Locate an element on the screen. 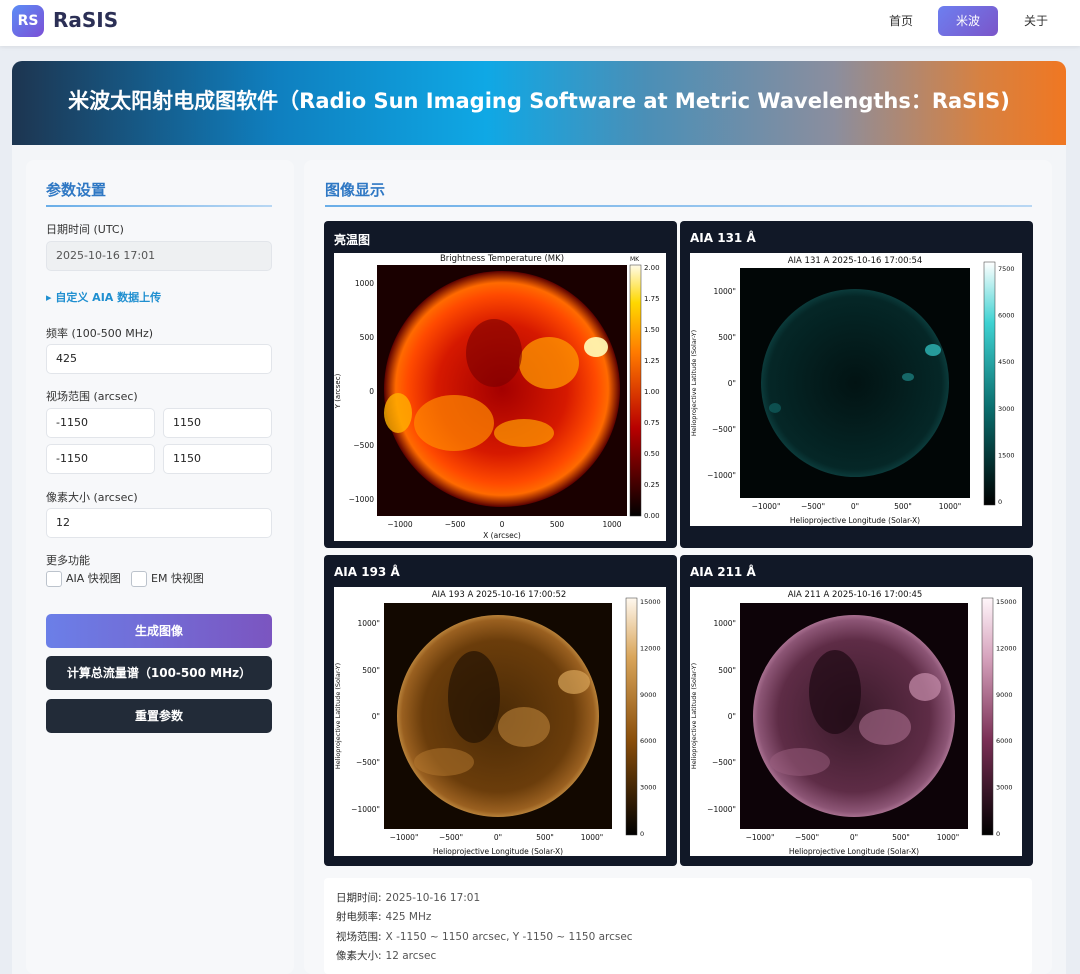 The image size is (1080, 974). summary-fov-key: 视场范围: is located at coordinates (359, 937).